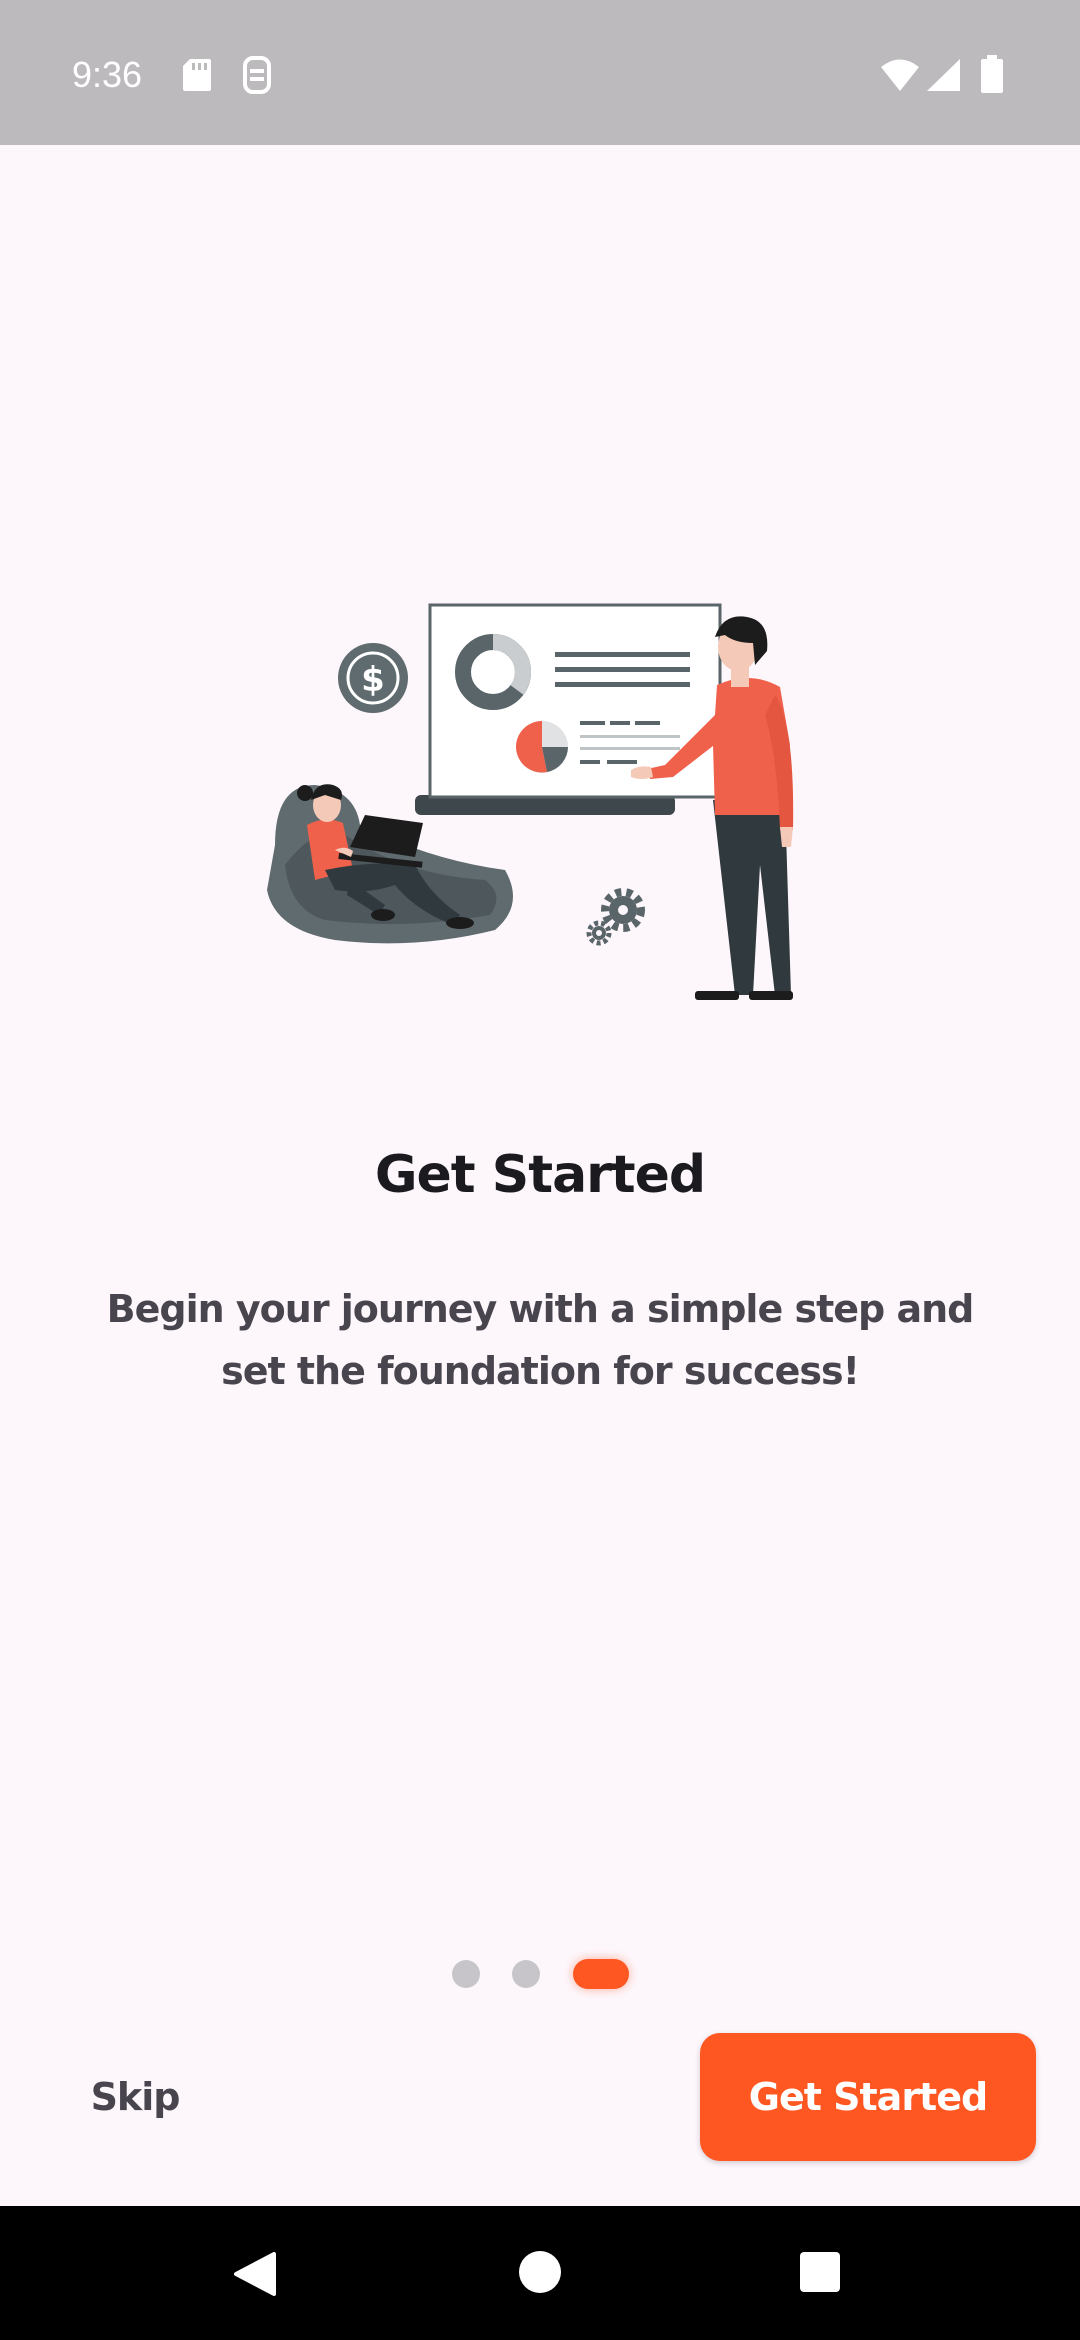 The height and width of the screenshot is (2340, 1080). I want to click on navigation-bar, so click(540, 2273).